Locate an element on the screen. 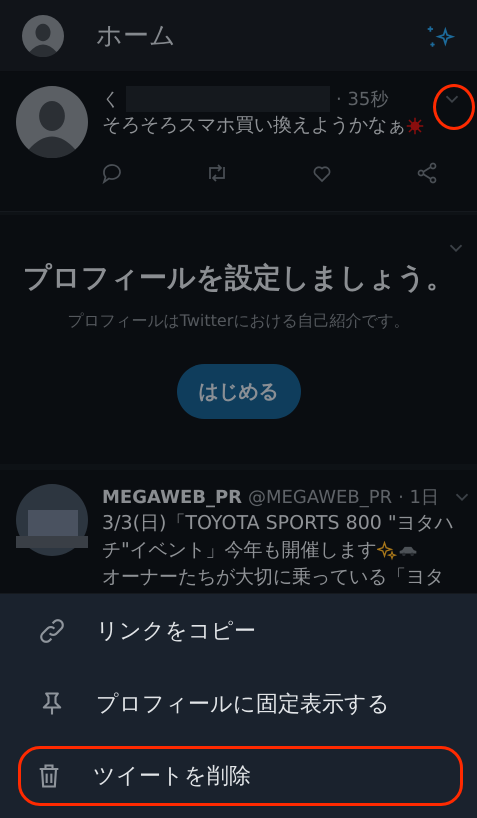 The width and height of the screenshot is (477, 818). share-button is located at coordinates (427, 173).